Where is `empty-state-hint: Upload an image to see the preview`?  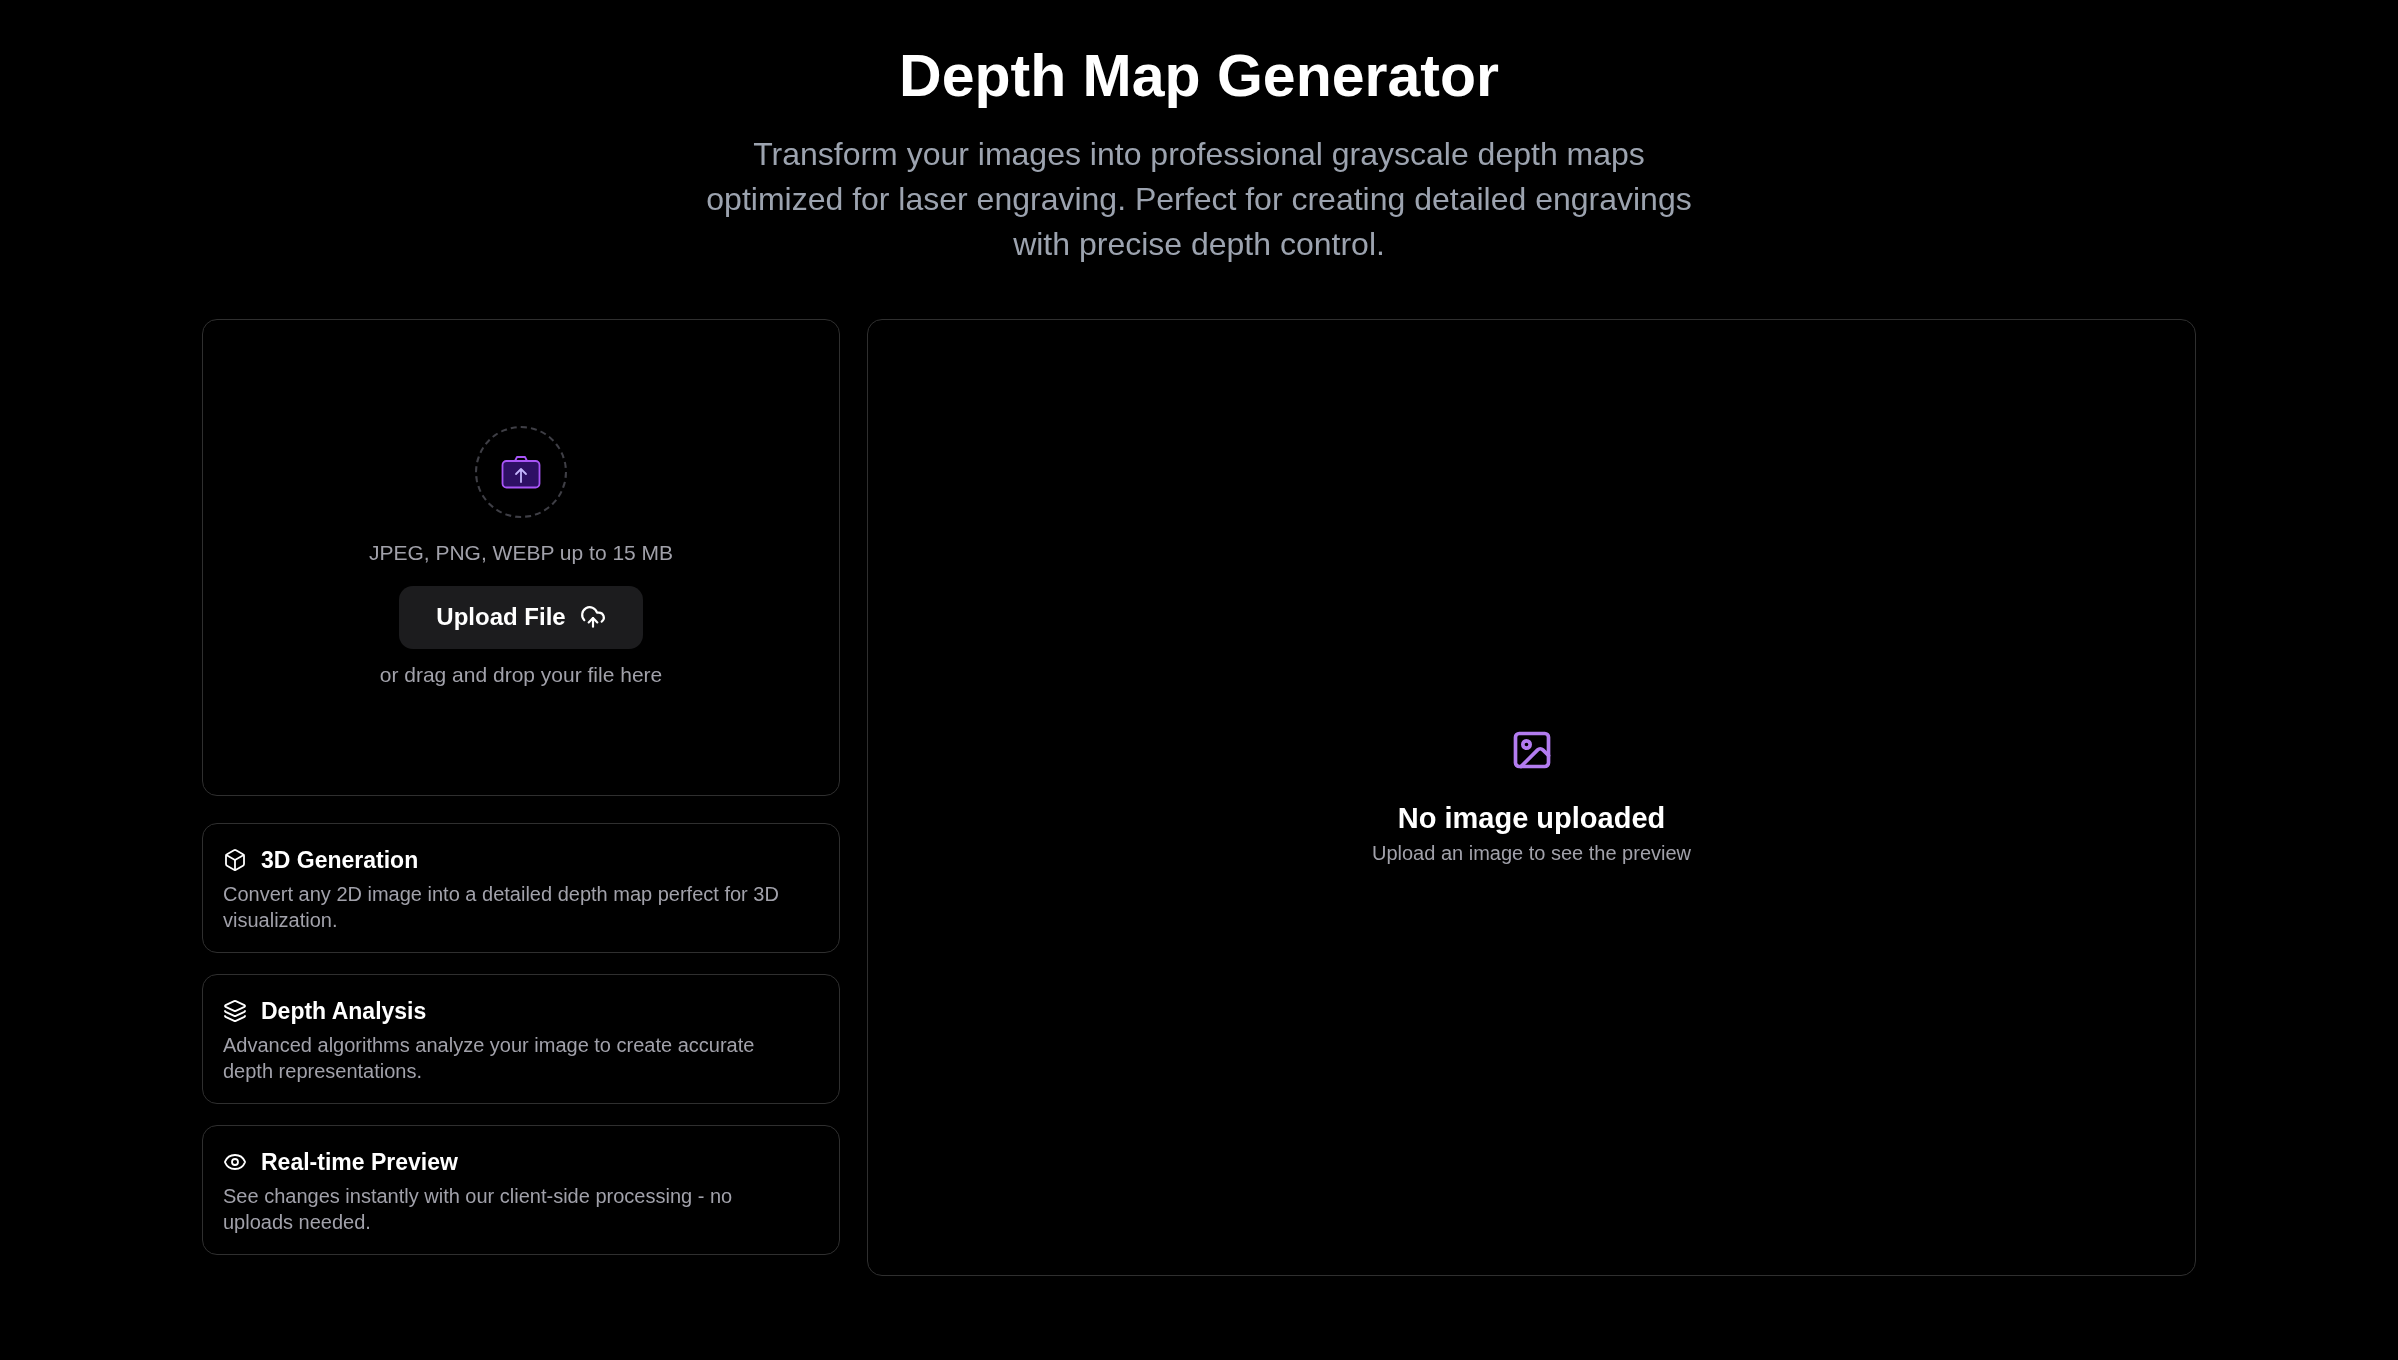 empty-state-hint: Upload an image to see the preview is located at coordinates (1531, 853).